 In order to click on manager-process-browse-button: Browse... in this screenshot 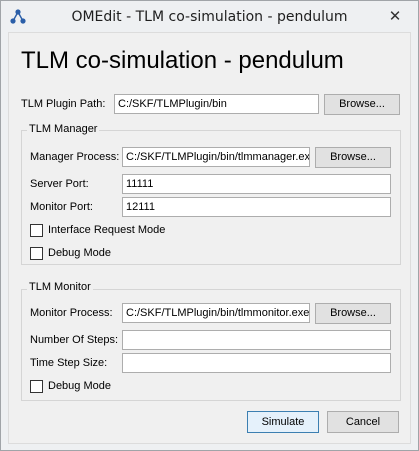, I will do `click(353, 157)`.